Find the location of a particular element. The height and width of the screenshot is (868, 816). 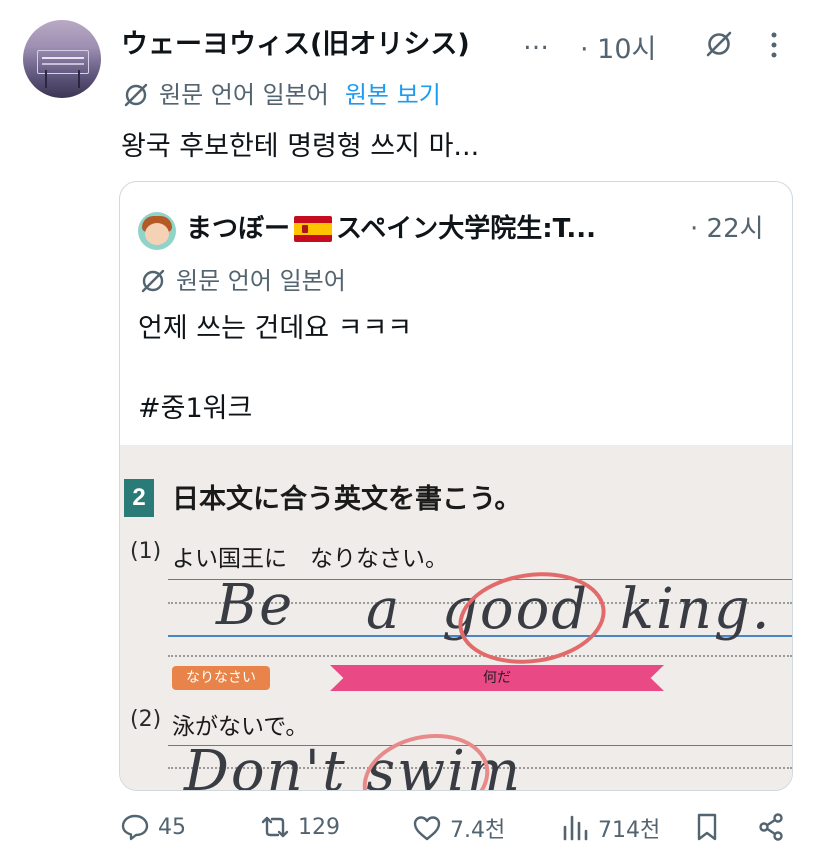

question-1-text: よい国王に なりなさい。 is located at coordinates (310, 559).